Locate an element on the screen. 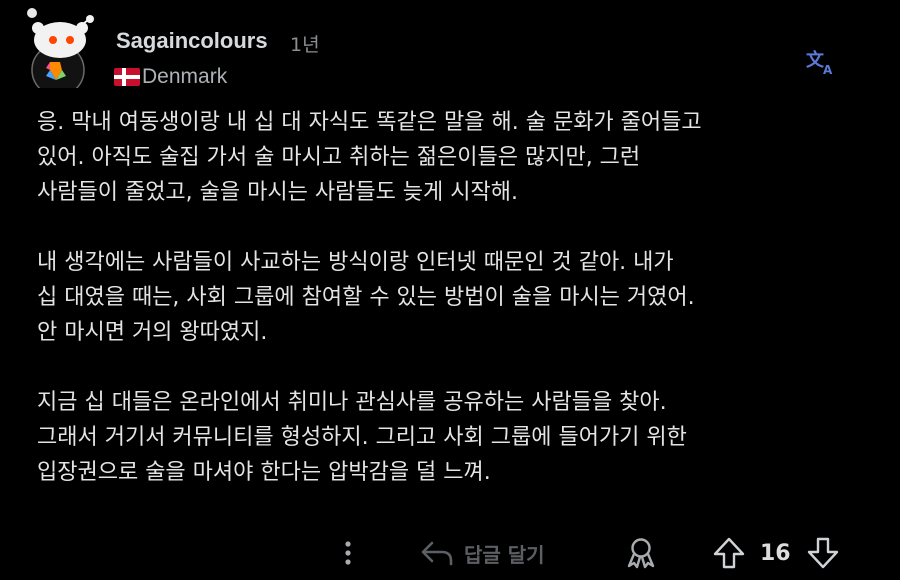 The height and width of the screenshot is (580, 900). comment-action-bar: 답글 달기 16 is located at coordinates (450, 553).